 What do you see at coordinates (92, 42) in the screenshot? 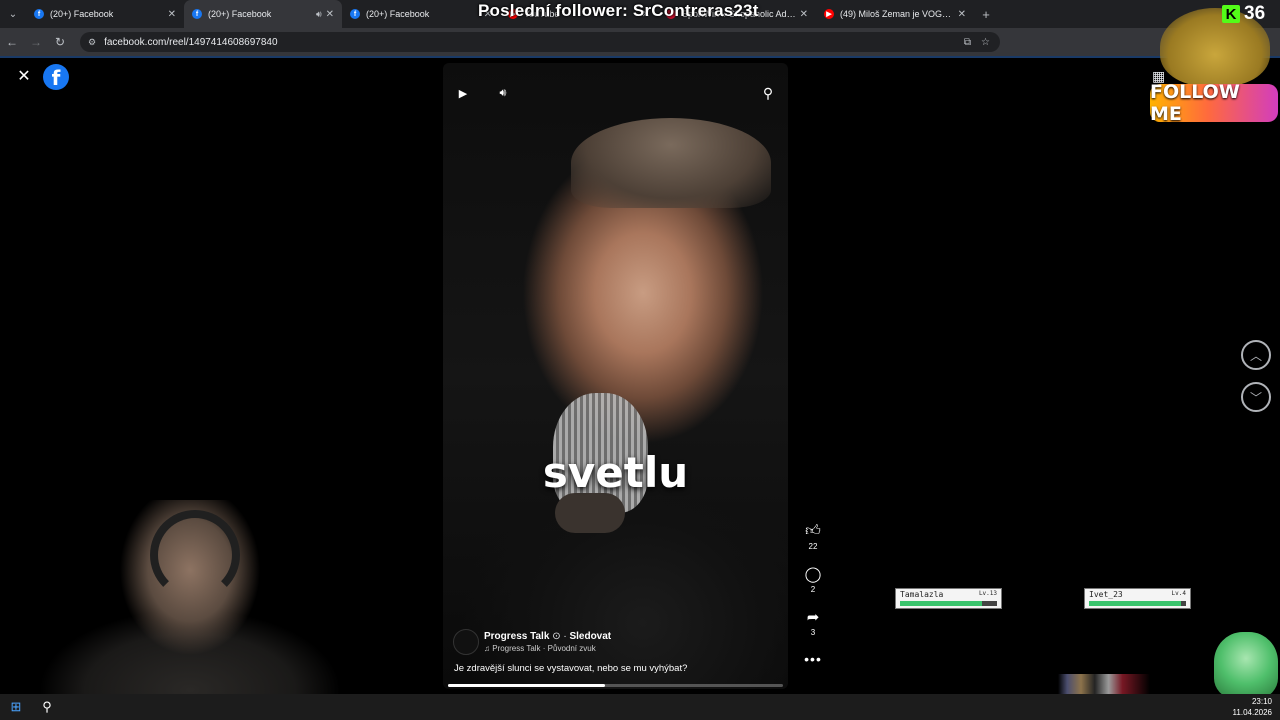
I see `site-info-icon: ⚙` at bounding box center [92, 42].